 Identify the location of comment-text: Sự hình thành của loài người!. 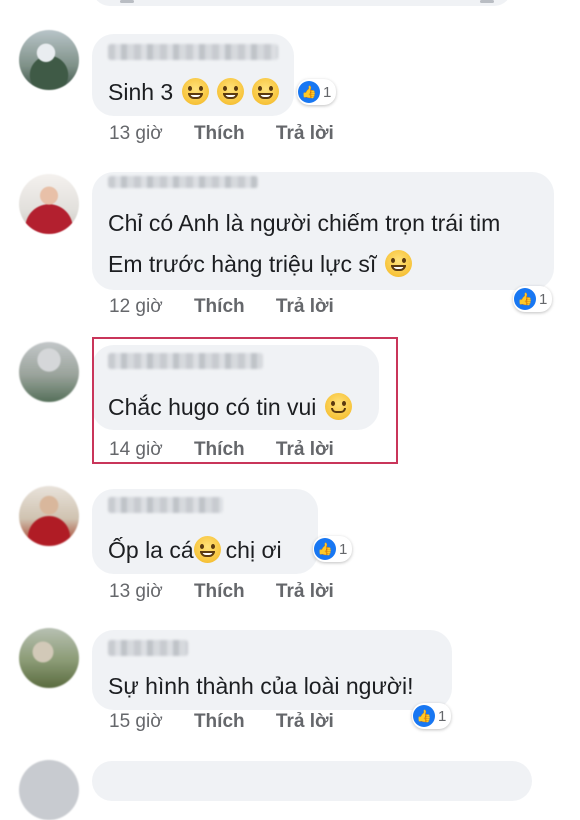
(260, 686).